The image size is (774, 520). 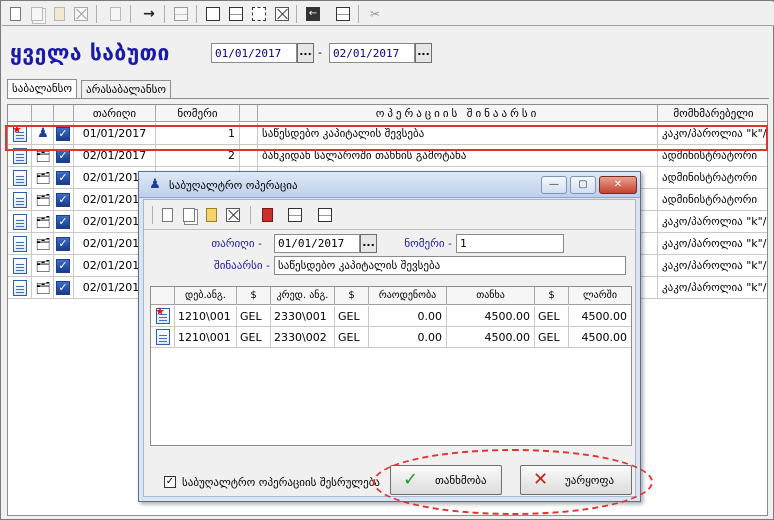 What do you see at coordinates (115, 156) in the screenshot?
I see `cell-date: 02/01/2017` at bounding box center [115, 156].